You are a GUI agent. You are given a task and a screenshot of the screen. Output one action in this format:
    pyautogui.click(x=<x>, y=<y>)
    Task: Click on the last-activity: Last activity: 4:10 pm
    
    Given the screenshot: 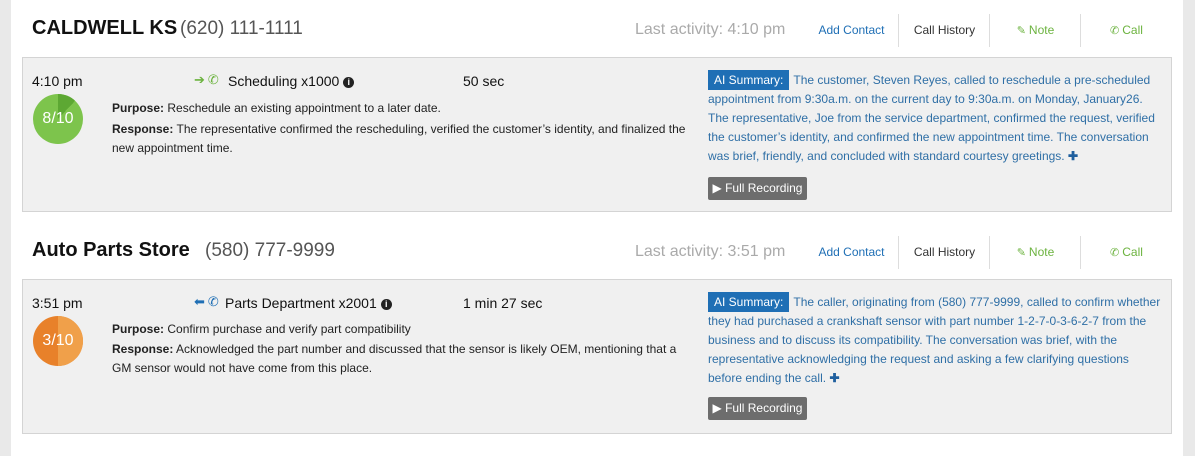 What is the action you would take?
    pyautogui.click(x=710, y=29)
    